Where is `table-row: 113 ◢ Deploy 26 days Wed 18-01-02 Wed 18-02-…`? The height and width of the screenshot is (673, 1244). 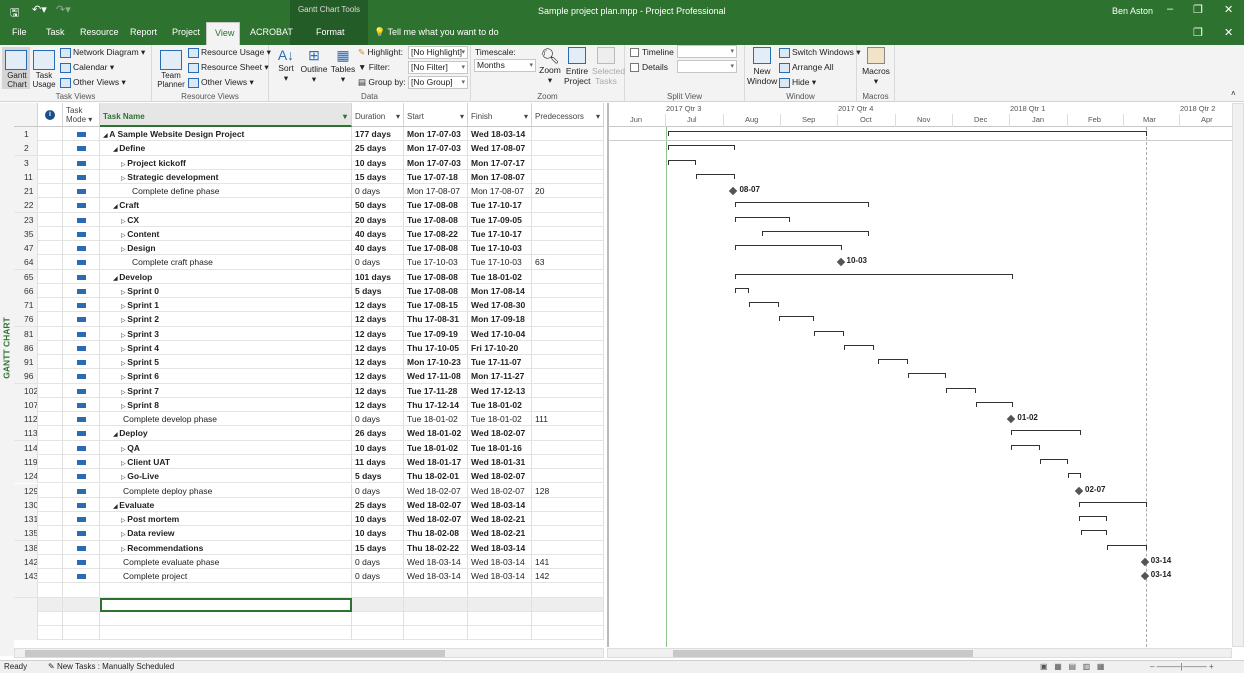
table-row: 113 ◢ Deploy 26 days Wed 18-01-02 Wed 18-02-… is located at coordinates (309, 433).